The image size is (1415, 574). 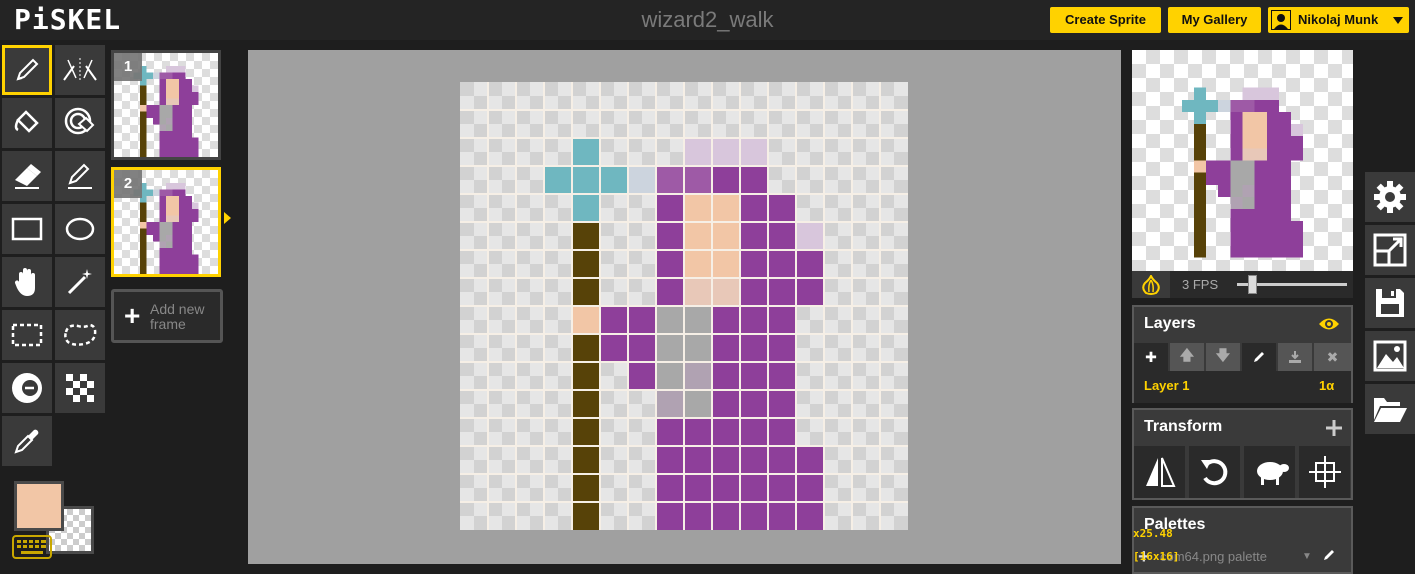 I want to click on mirror-pen-tool-button, so click(x=80, y=70).